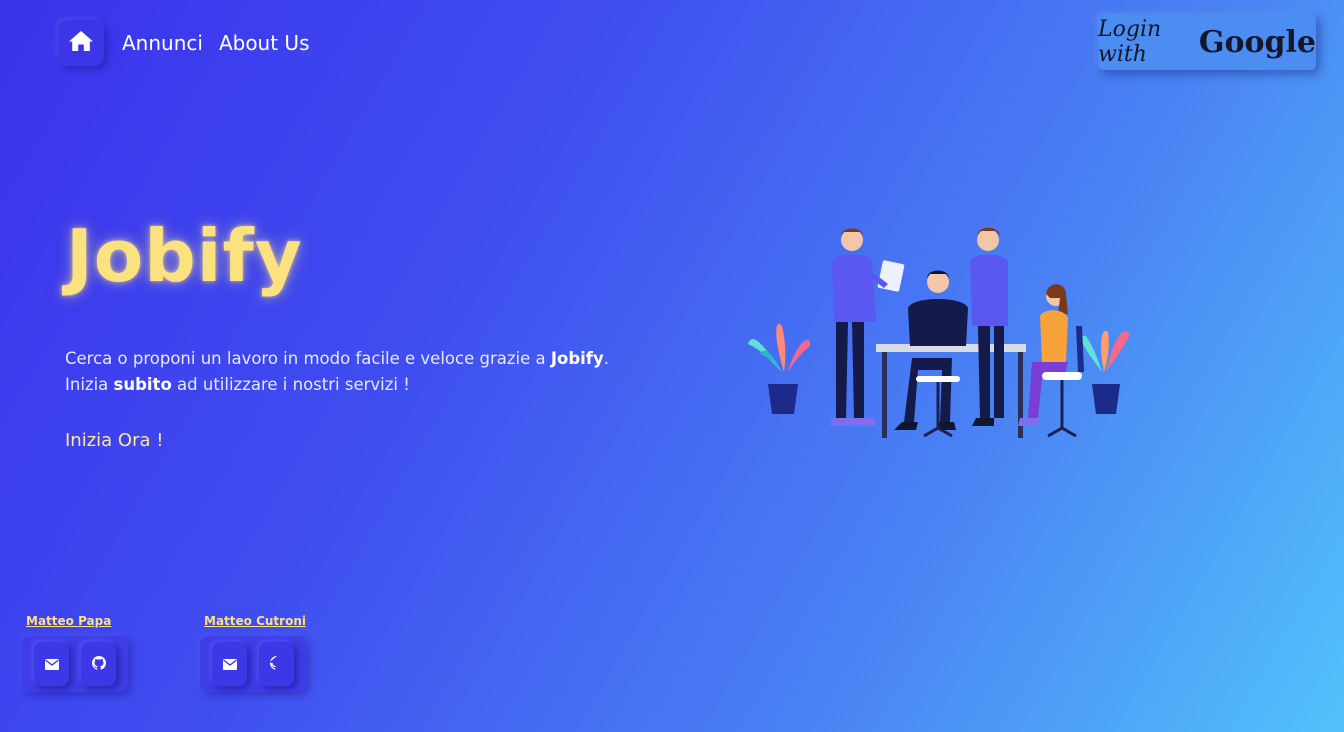  I want to click on login-google-button: Login with Google, so click(1207, 42).